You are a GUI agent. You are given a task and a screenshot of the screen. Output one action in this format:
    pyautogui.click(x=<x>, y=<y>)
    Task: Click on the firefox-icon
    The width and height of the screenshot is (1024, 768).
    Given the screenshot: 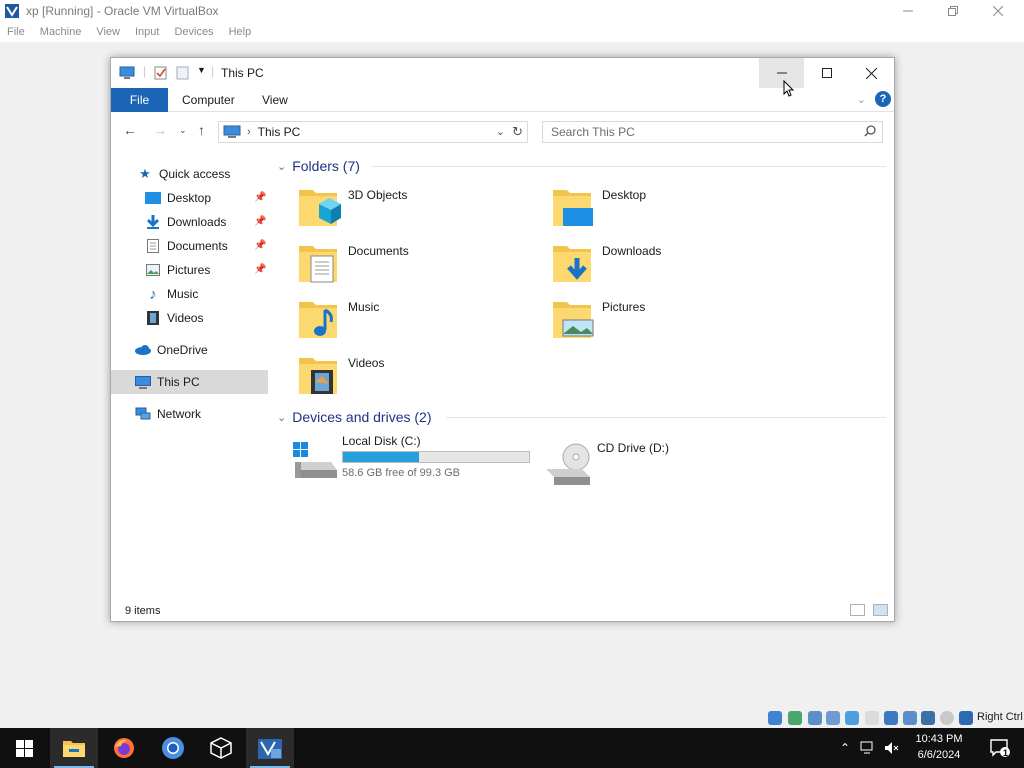 What is the action you would take?
    pyautogui.click(x=124, y=748)
    